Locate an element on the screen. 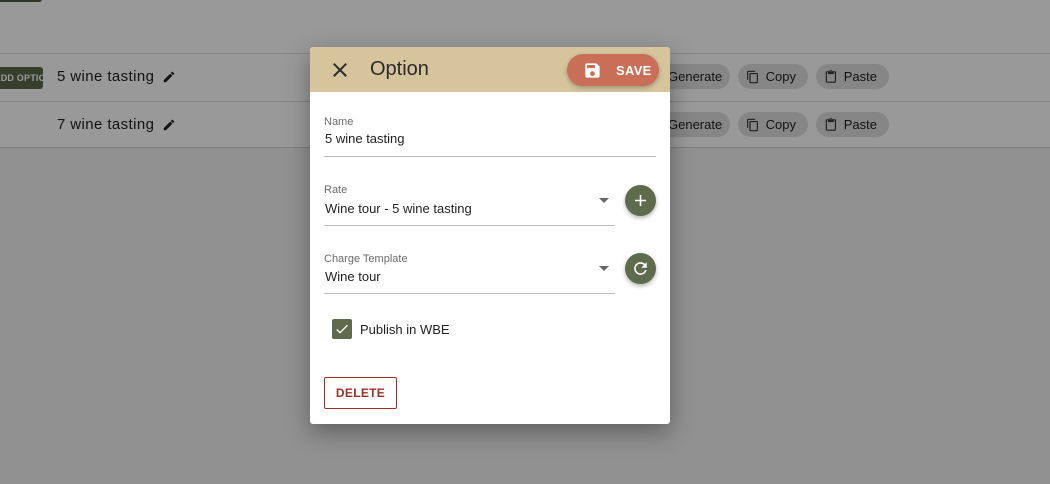 The image size is (1050, 484). dialog-header: Option SAVE is located at coordinates (490, 69).